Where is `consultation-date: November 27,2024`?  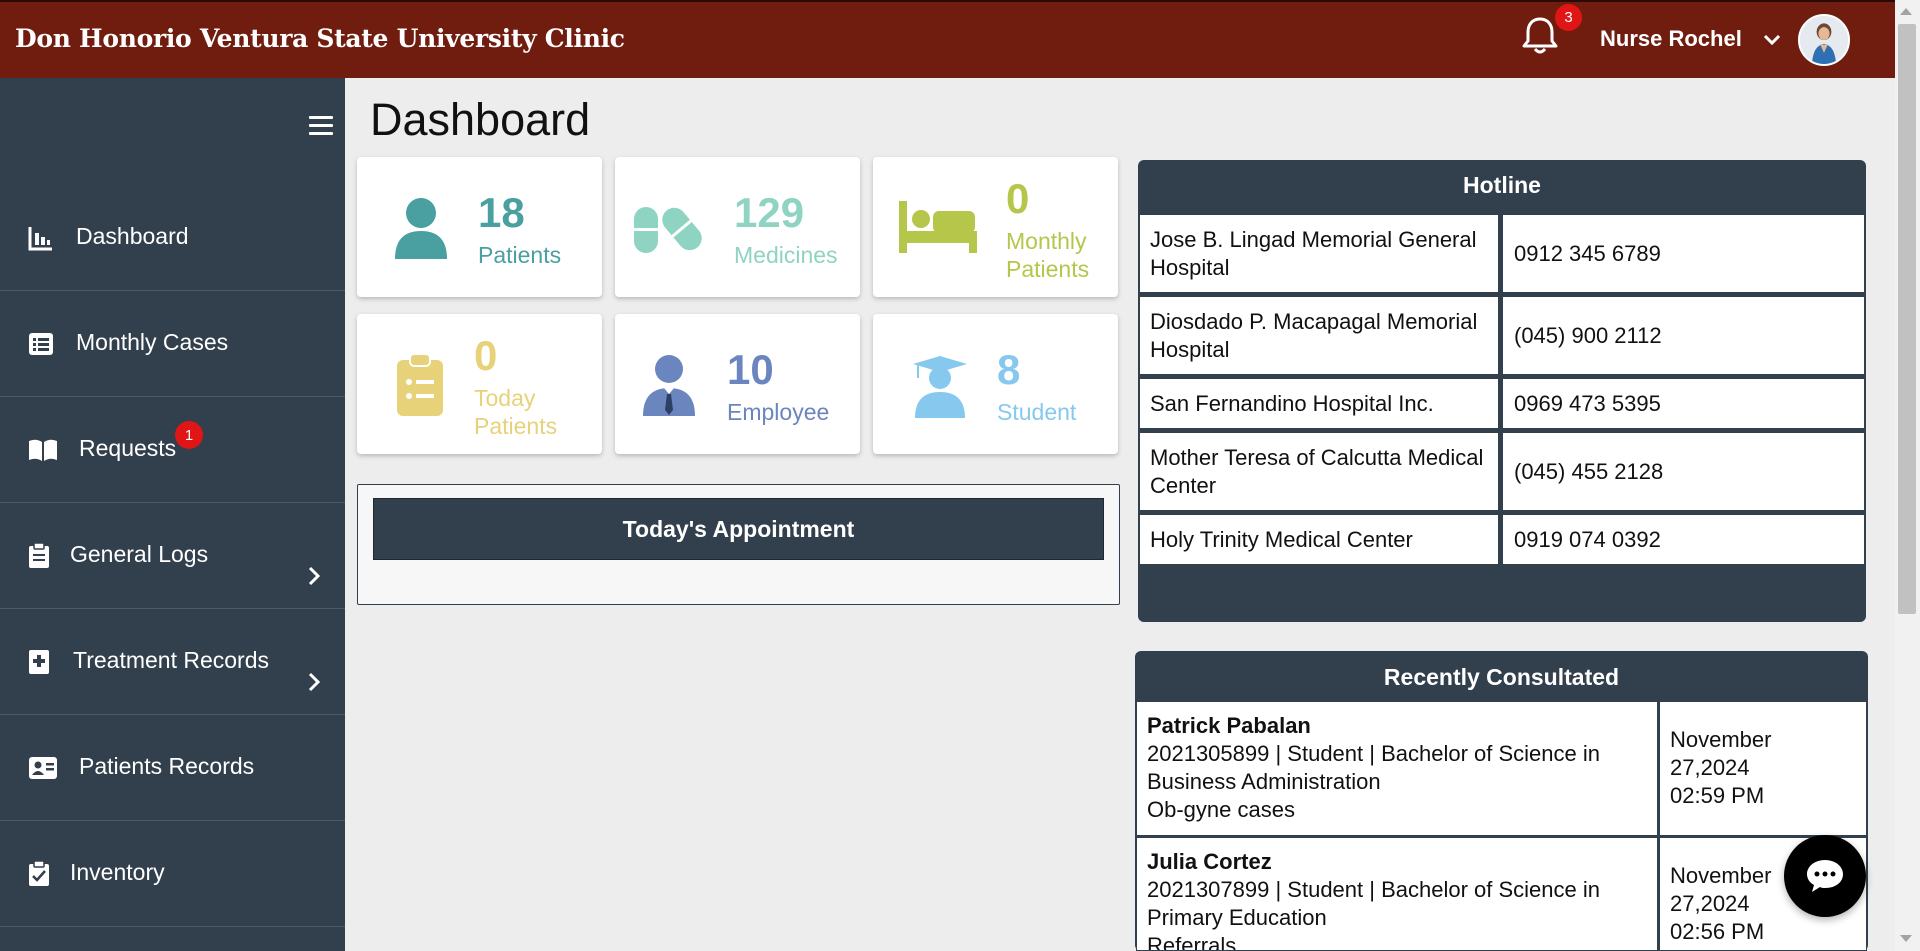 consultation-date: November 27,2024 is located at coordinates (1721, 753).